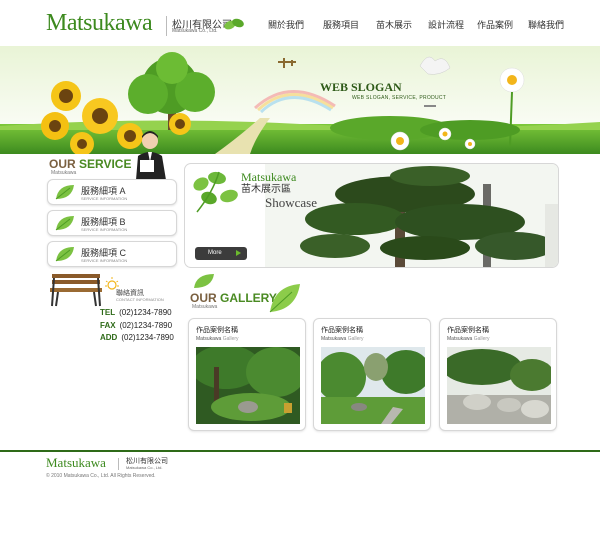 The image size is (600, 555). I want to click on footer-logo: Matsukawa, so click(76, 462).